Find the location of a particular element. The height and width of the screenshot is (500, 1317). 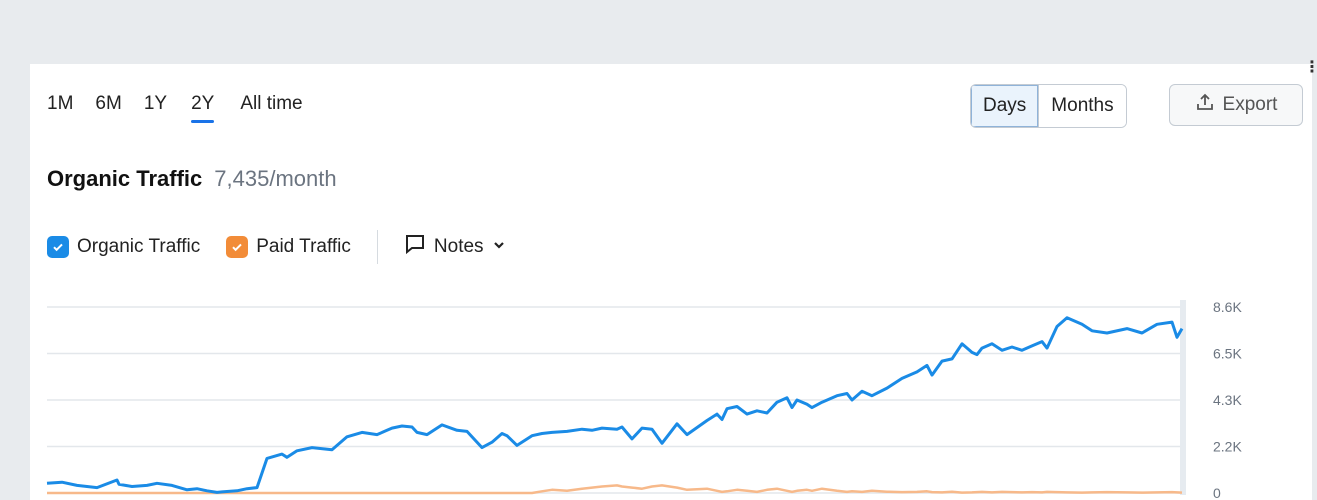

y-tick-label: 0 is located at coordinates (1217, 492).